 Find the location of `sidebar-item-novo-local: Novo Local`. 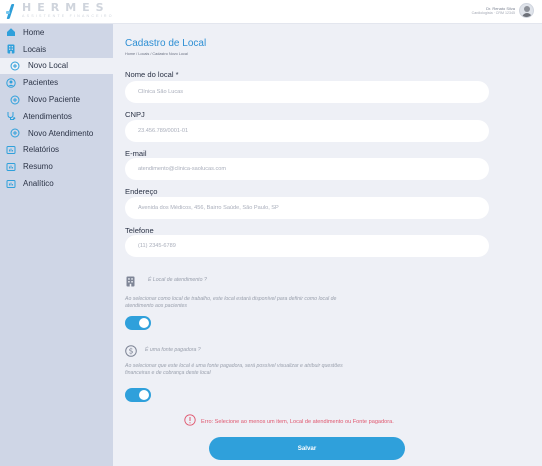

sidebar-item-novo-local: Novo Local is located at coordinates (56, 66).